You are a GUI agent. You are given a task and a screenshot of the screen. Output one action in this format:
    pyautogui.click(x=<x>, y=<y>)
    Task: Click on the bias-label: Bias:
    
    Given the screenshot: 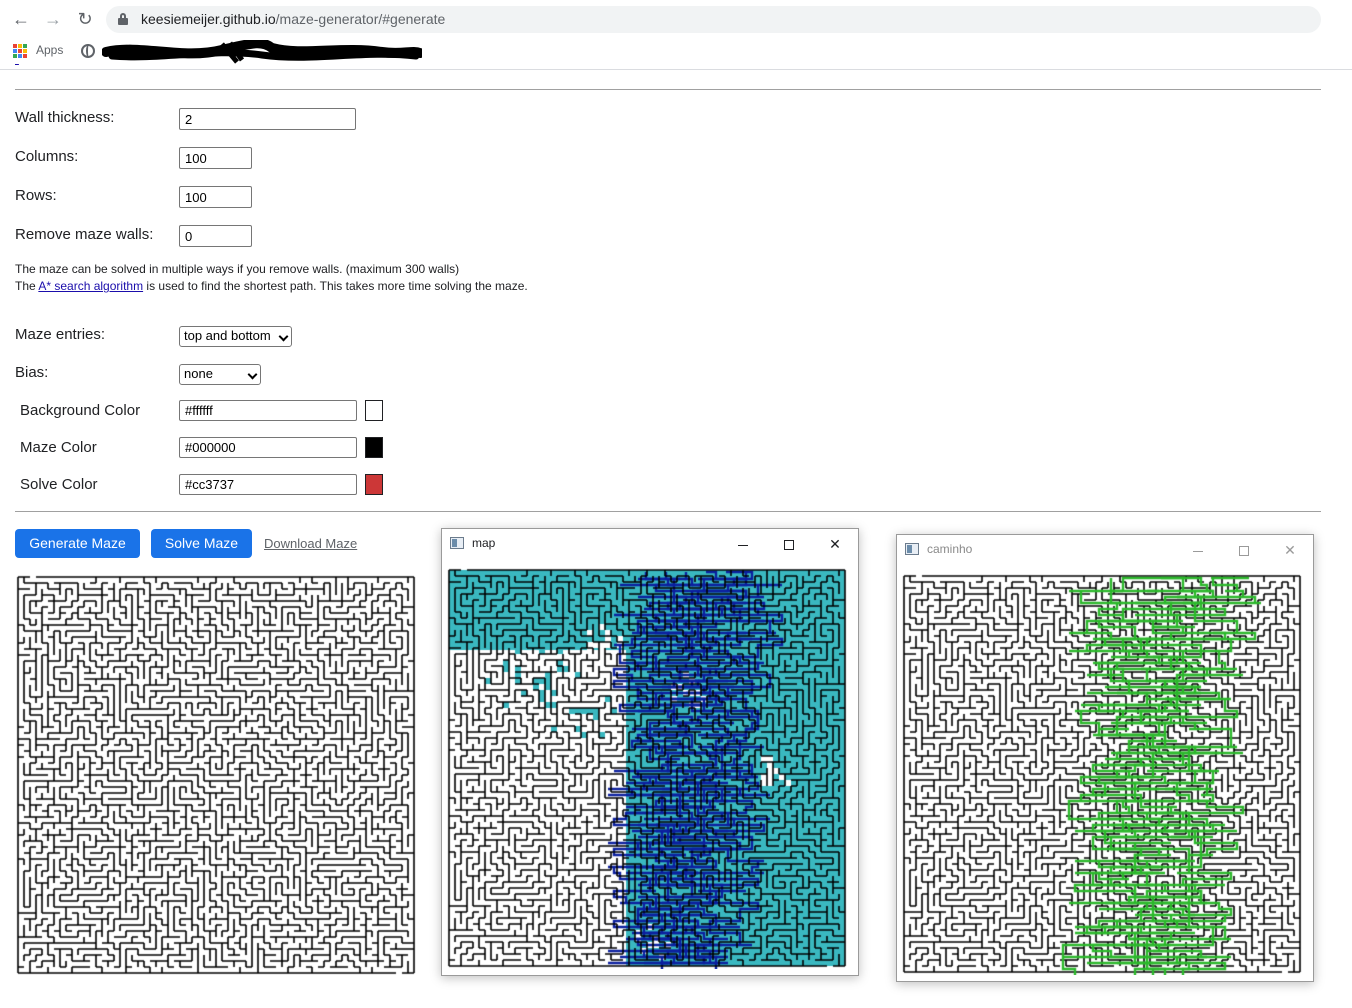 What is the action you would take?
    pyautogui.click(x=32, y=372)
    